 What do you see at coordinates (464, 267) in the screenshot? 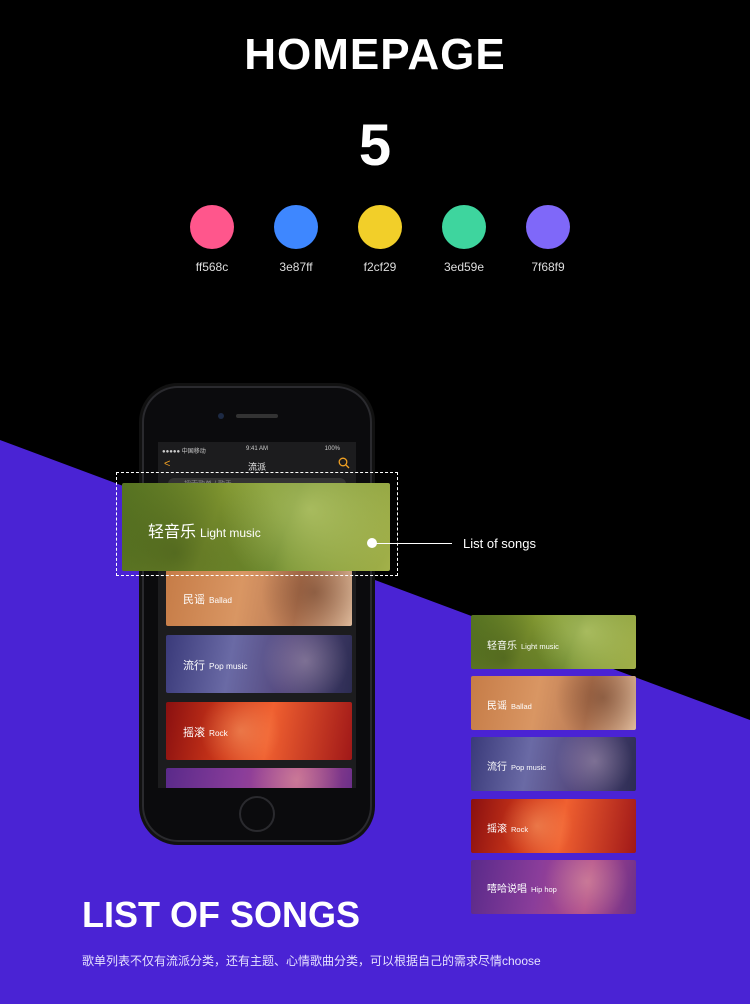
I see `swatch-label: 3ed59e` at bounding box center [464, 267].